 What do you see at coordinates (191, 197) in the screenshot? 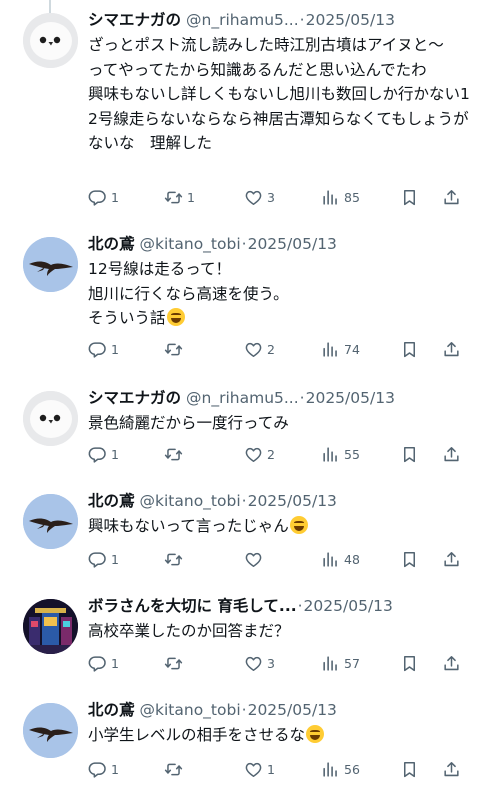
I see `retweet-count: 1` at bounding box center [191, 197].